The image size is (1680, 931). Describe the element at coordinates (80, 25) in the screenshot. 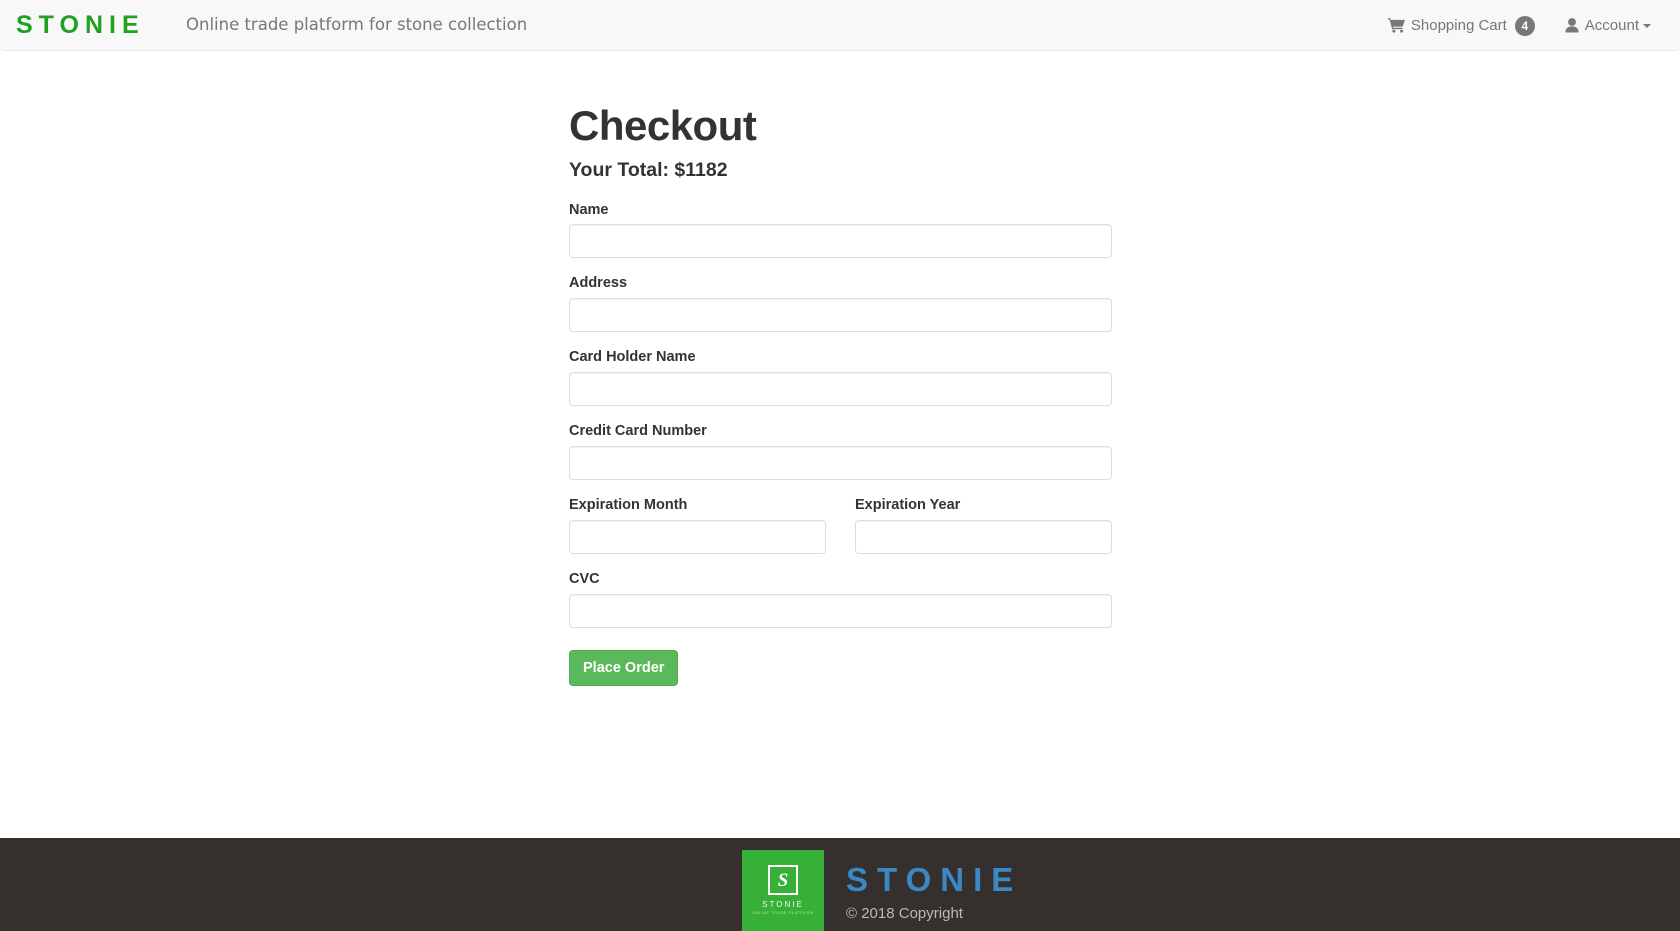

I see `brand-logo: STONIE` at that location.